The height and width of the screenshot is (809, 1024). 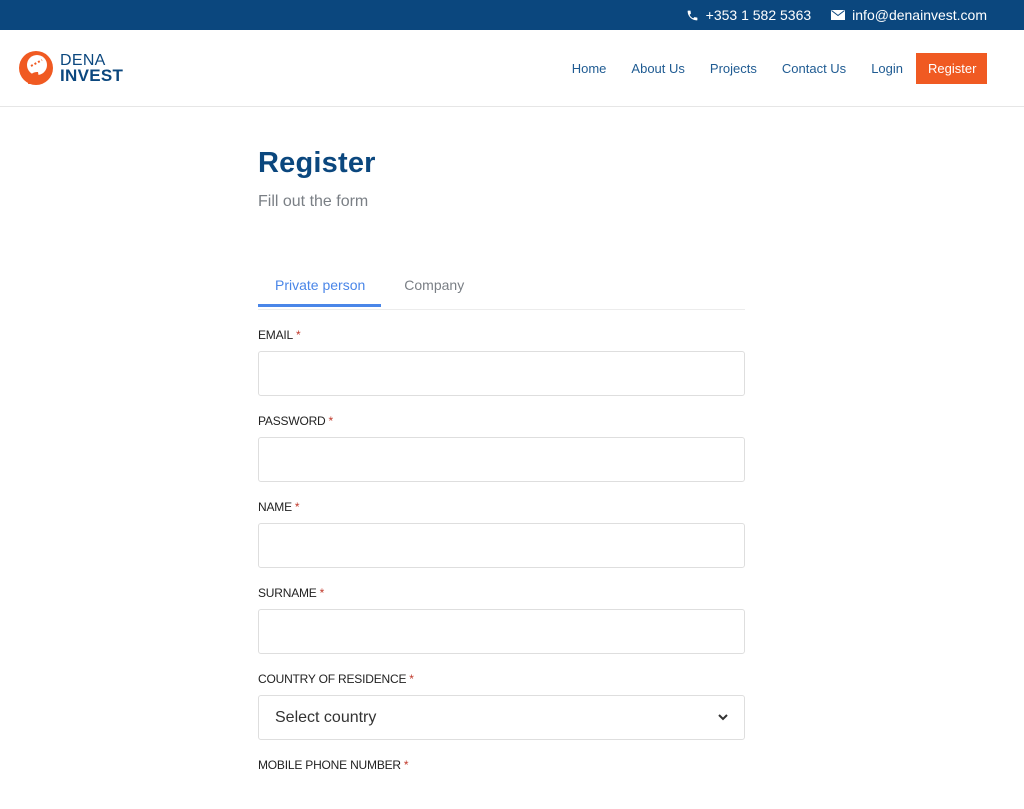 What do you see at coordinates (512, 15) in the screenshot?
I see `top-contact-bar: +353 1 582 5363 info@denainvest.com` at bounding box center [512, 15].